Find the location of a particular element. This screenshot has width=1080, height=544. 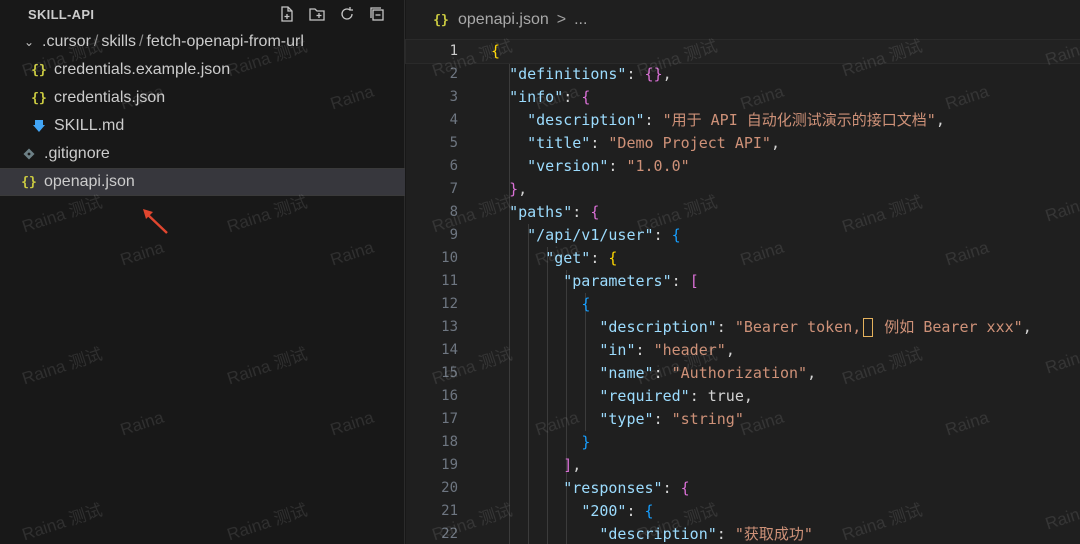

line-number: 10 is located at coordinates (449, 258).